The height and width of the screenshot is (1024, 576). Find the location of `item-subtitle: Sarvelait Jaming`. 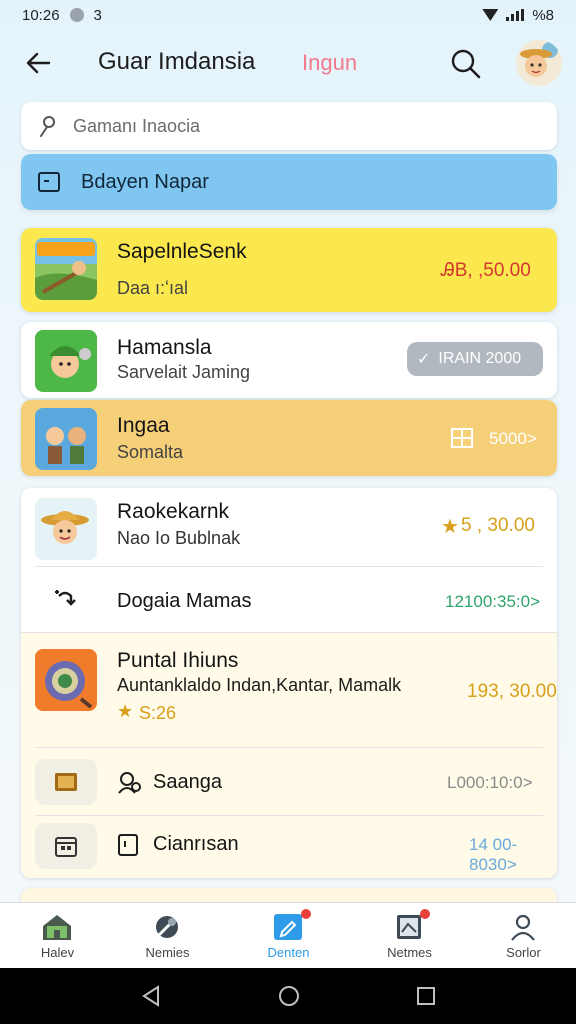

item-subtitle: Sarvelait Jaming is located at coordinates (184, 372).